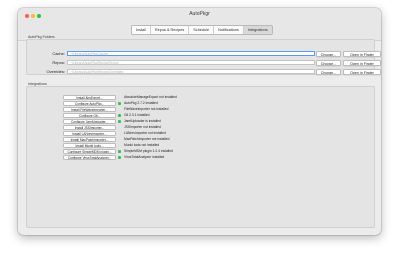 Image resolution: width=400 pixels, height=256 pixels. Describe the element at coordinates (137, 115) in the screenshot. I see `integration-status: Git 2.3.1 installed` at that location.